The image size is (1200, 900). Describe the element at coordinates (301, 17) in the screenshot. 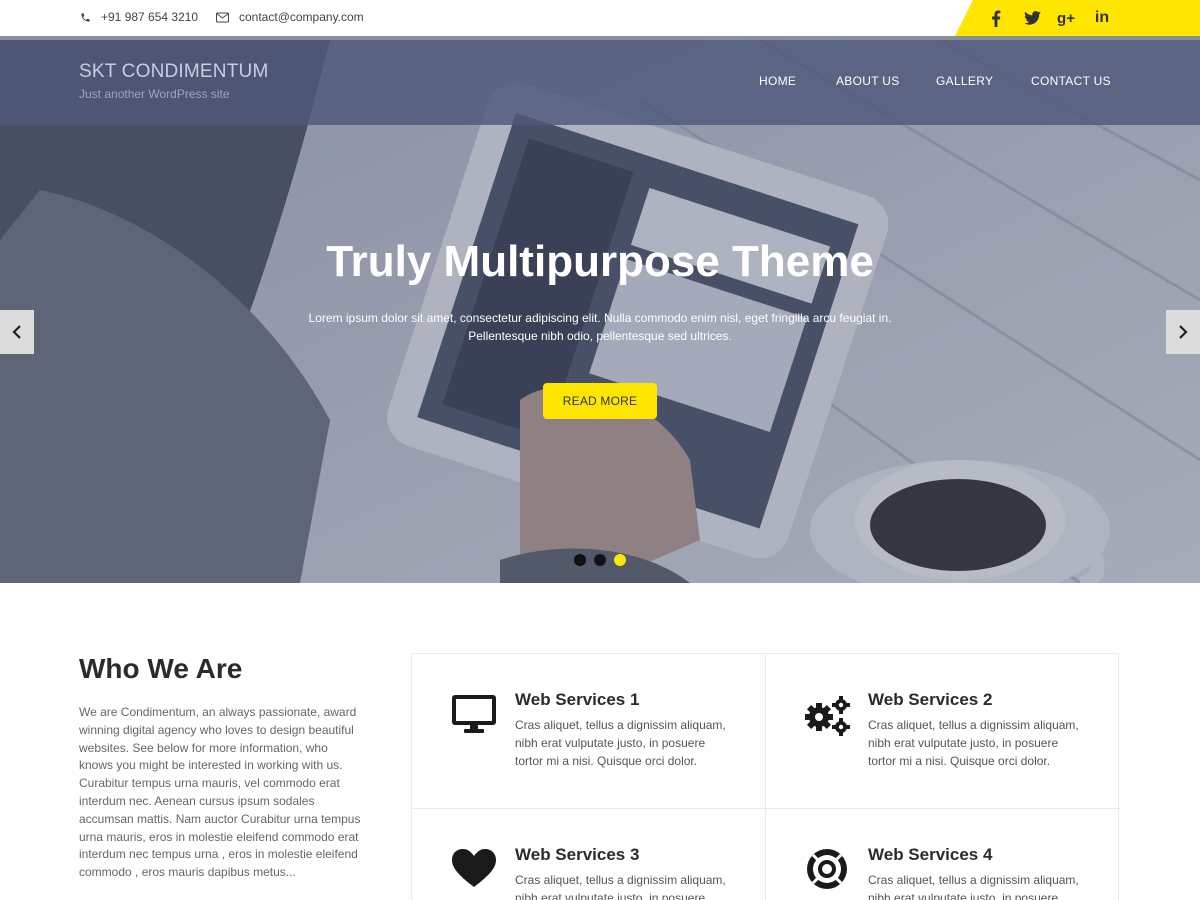

I see `email-address: contact@company.com` at that location.